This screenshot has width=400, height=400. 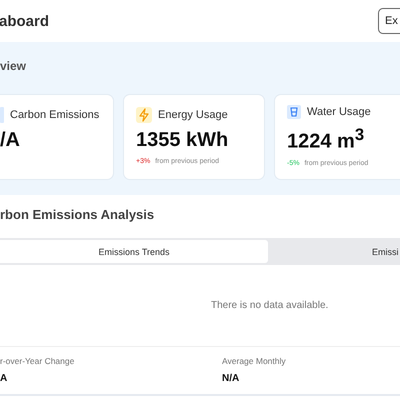 What do you see at coordinates (231, 378) in the screenshot?
I see `stat-value: N/A` at bounding box center [231, 378].